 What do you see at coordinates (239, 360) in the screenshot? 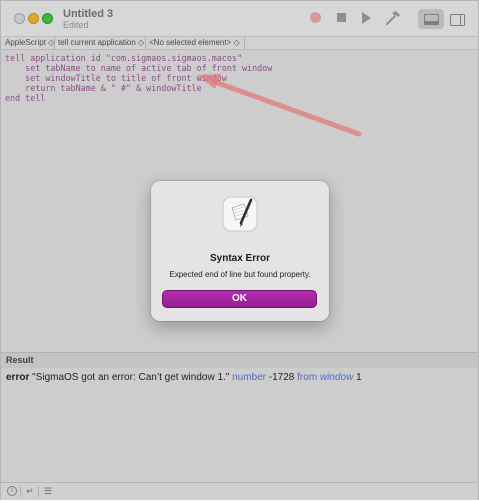
I see `result-pane-header: Result` at bounding box center [239, 360].